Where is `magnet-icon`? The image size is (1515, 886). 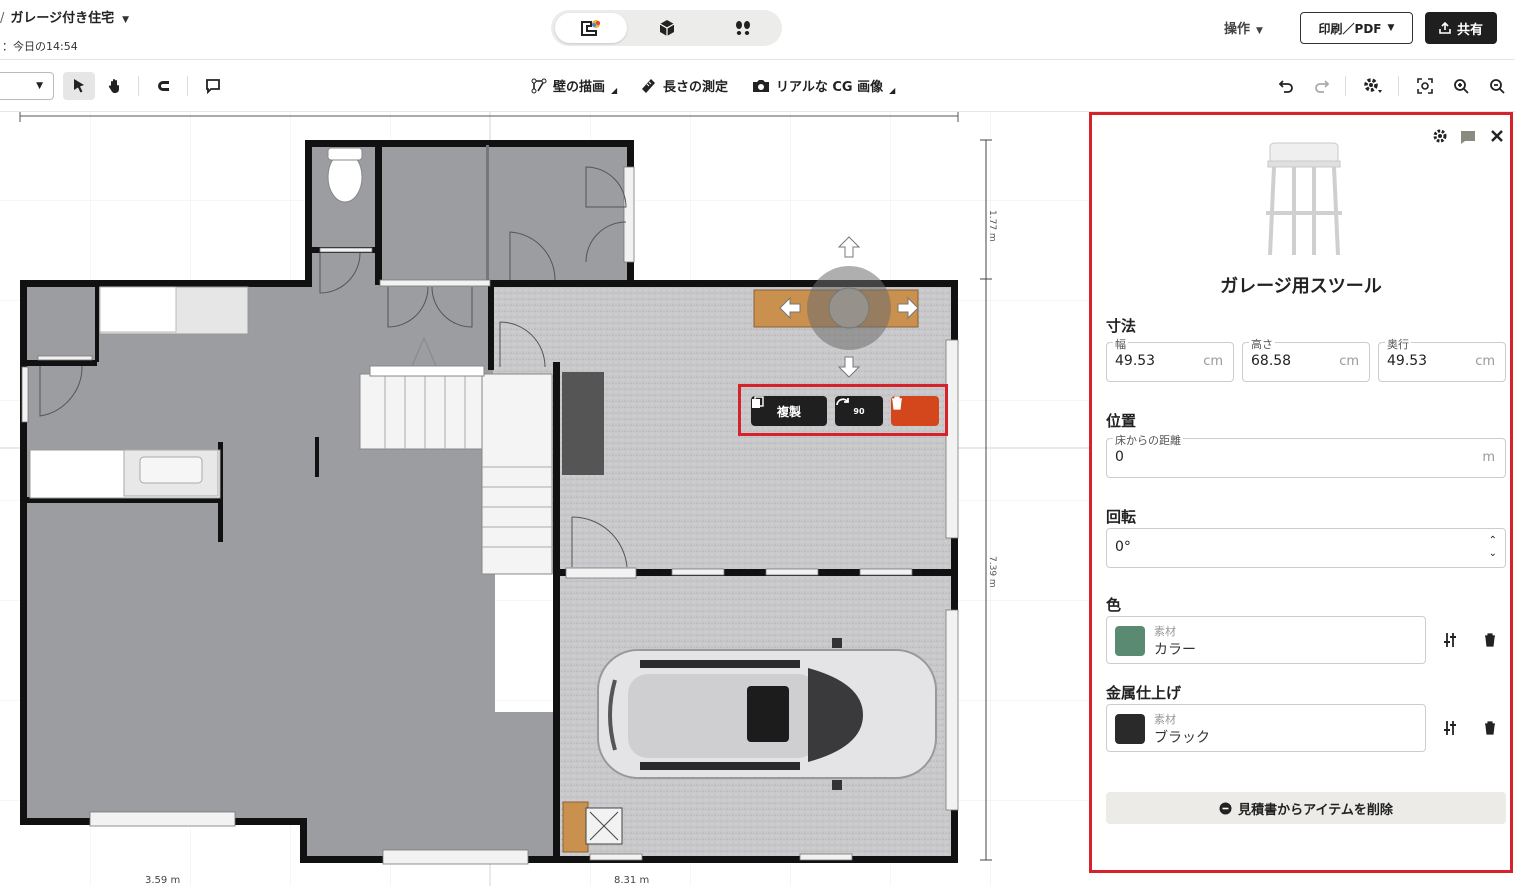
magnet-icon is located at coordinates (163, 86).